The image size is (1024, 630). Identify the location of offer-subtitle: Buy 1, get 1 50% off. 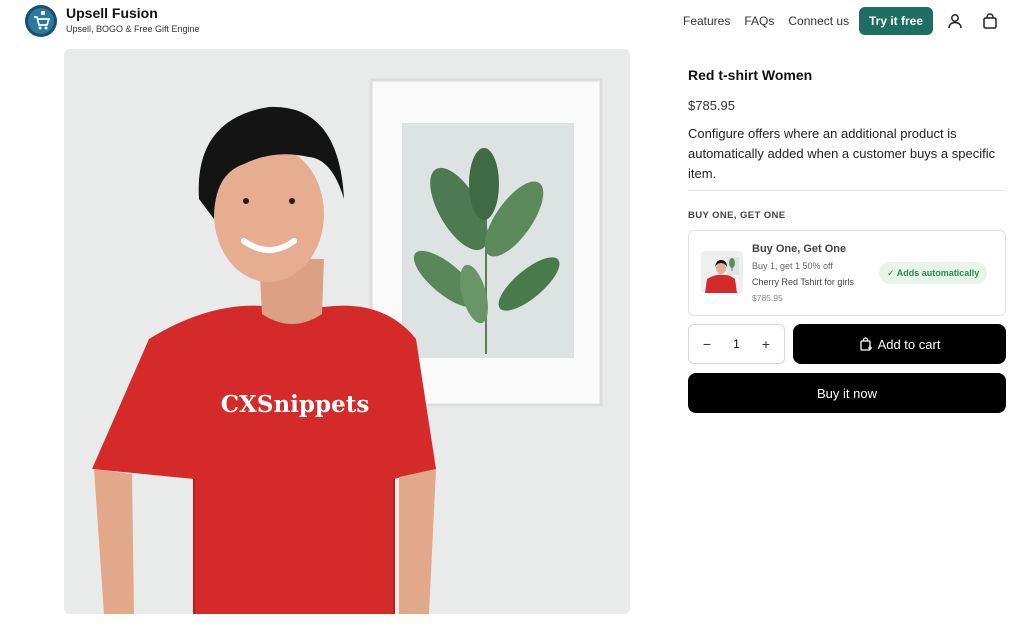
(792, 266).